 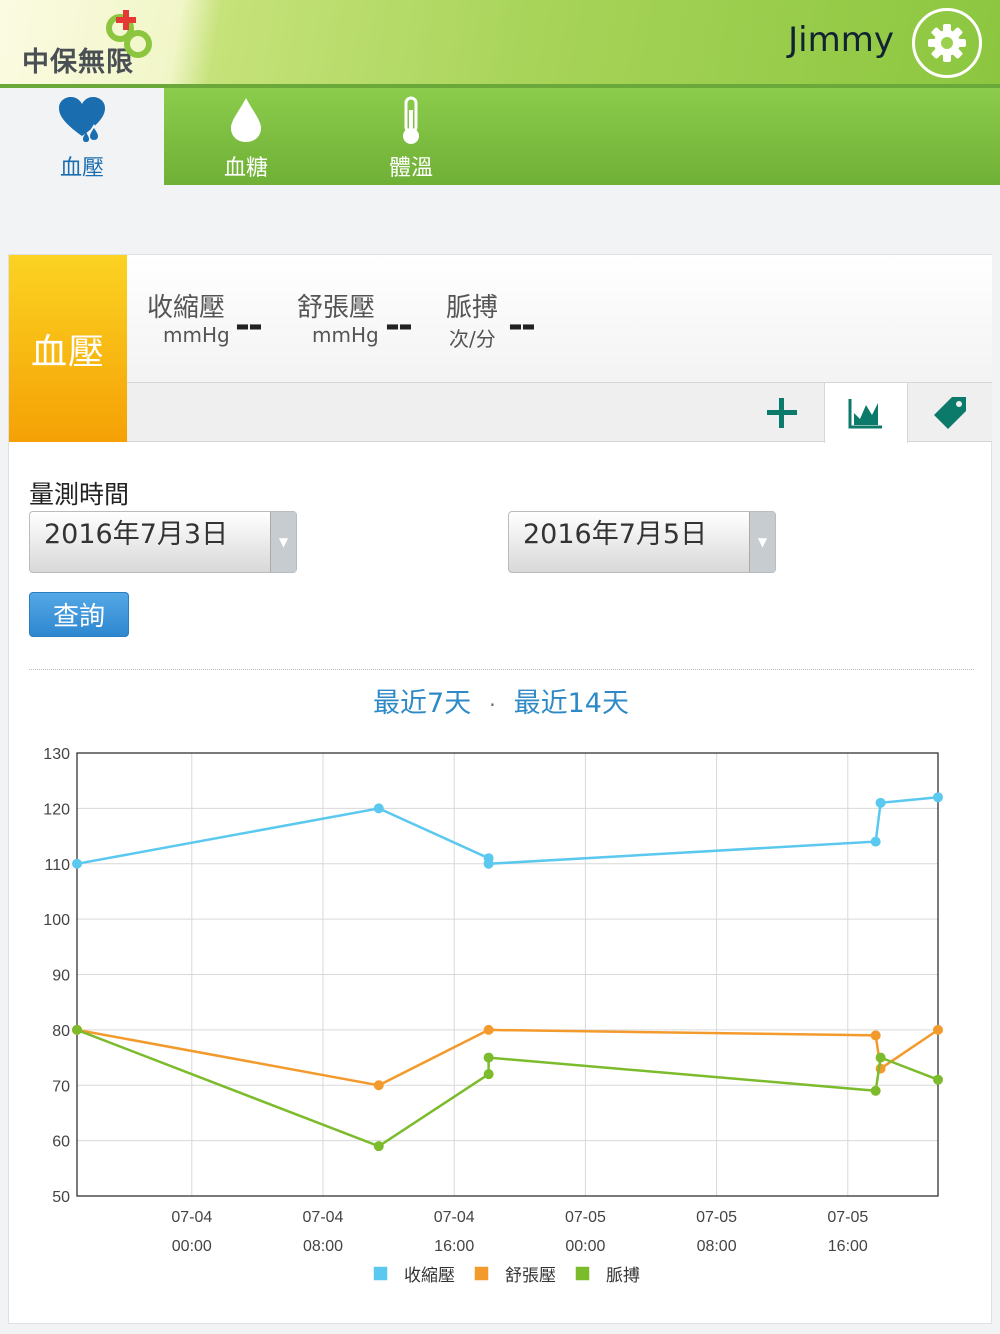 What do you see at coordinates (61, 1086) in the screenshot?
I see `y-tick-label: 70` at bounding box center [61, 1086].